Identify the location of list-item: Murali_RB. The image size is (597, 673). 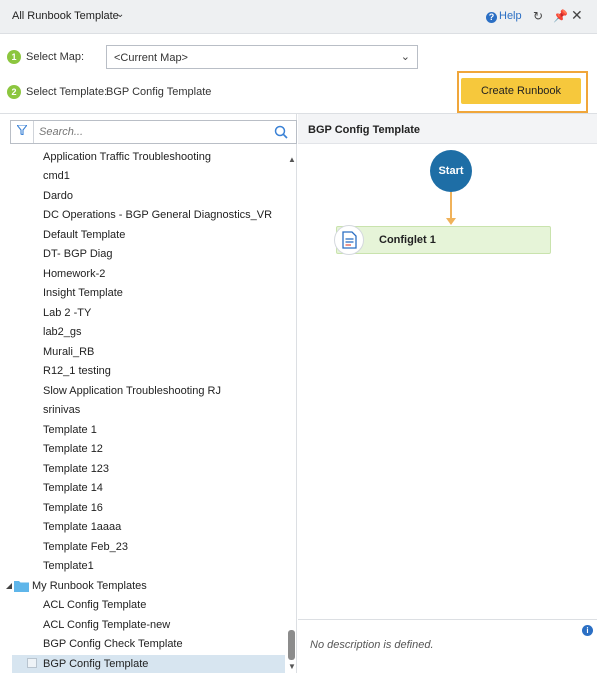
(68, 352).